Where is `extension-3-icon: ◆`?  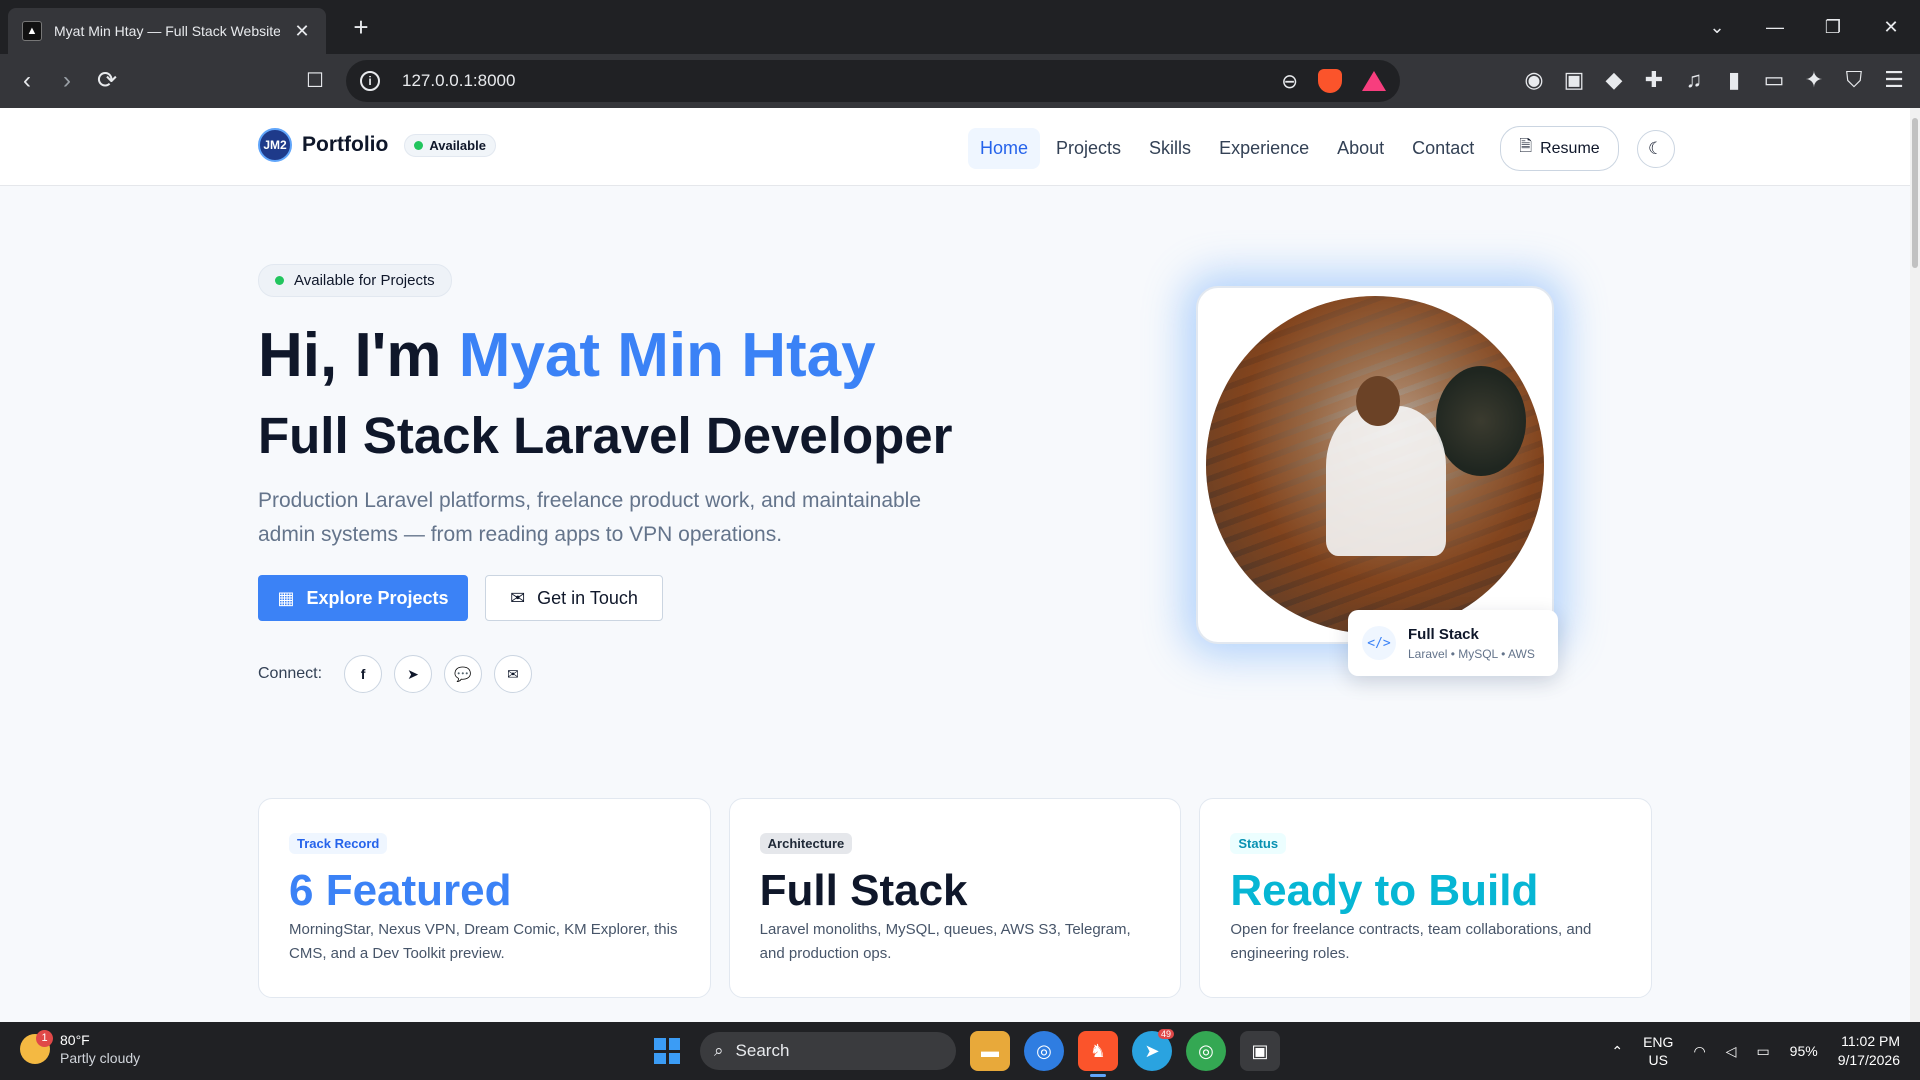 extension-3-icon: ◆ is located at coordinates (1614, 80).